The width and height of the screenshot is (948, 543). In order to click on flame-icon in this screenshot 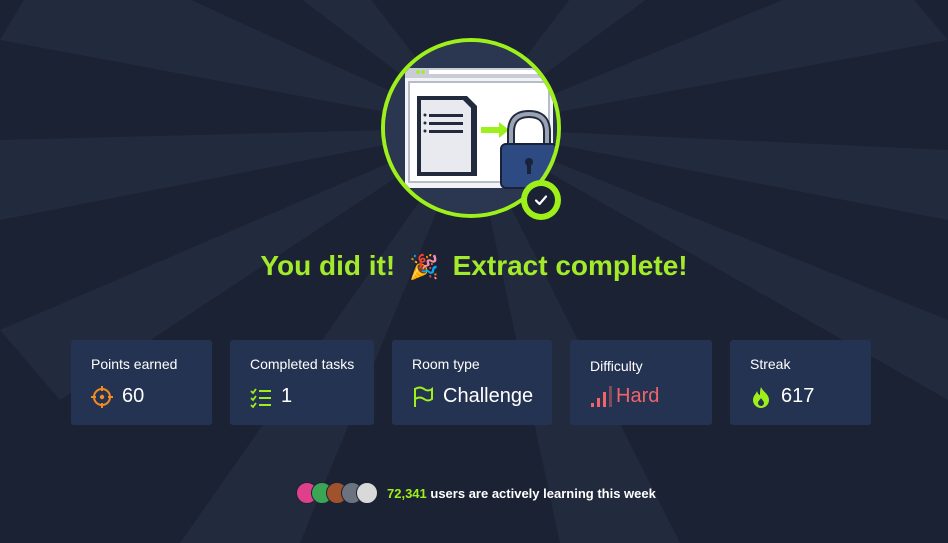, I will do `click(761, 397)`.